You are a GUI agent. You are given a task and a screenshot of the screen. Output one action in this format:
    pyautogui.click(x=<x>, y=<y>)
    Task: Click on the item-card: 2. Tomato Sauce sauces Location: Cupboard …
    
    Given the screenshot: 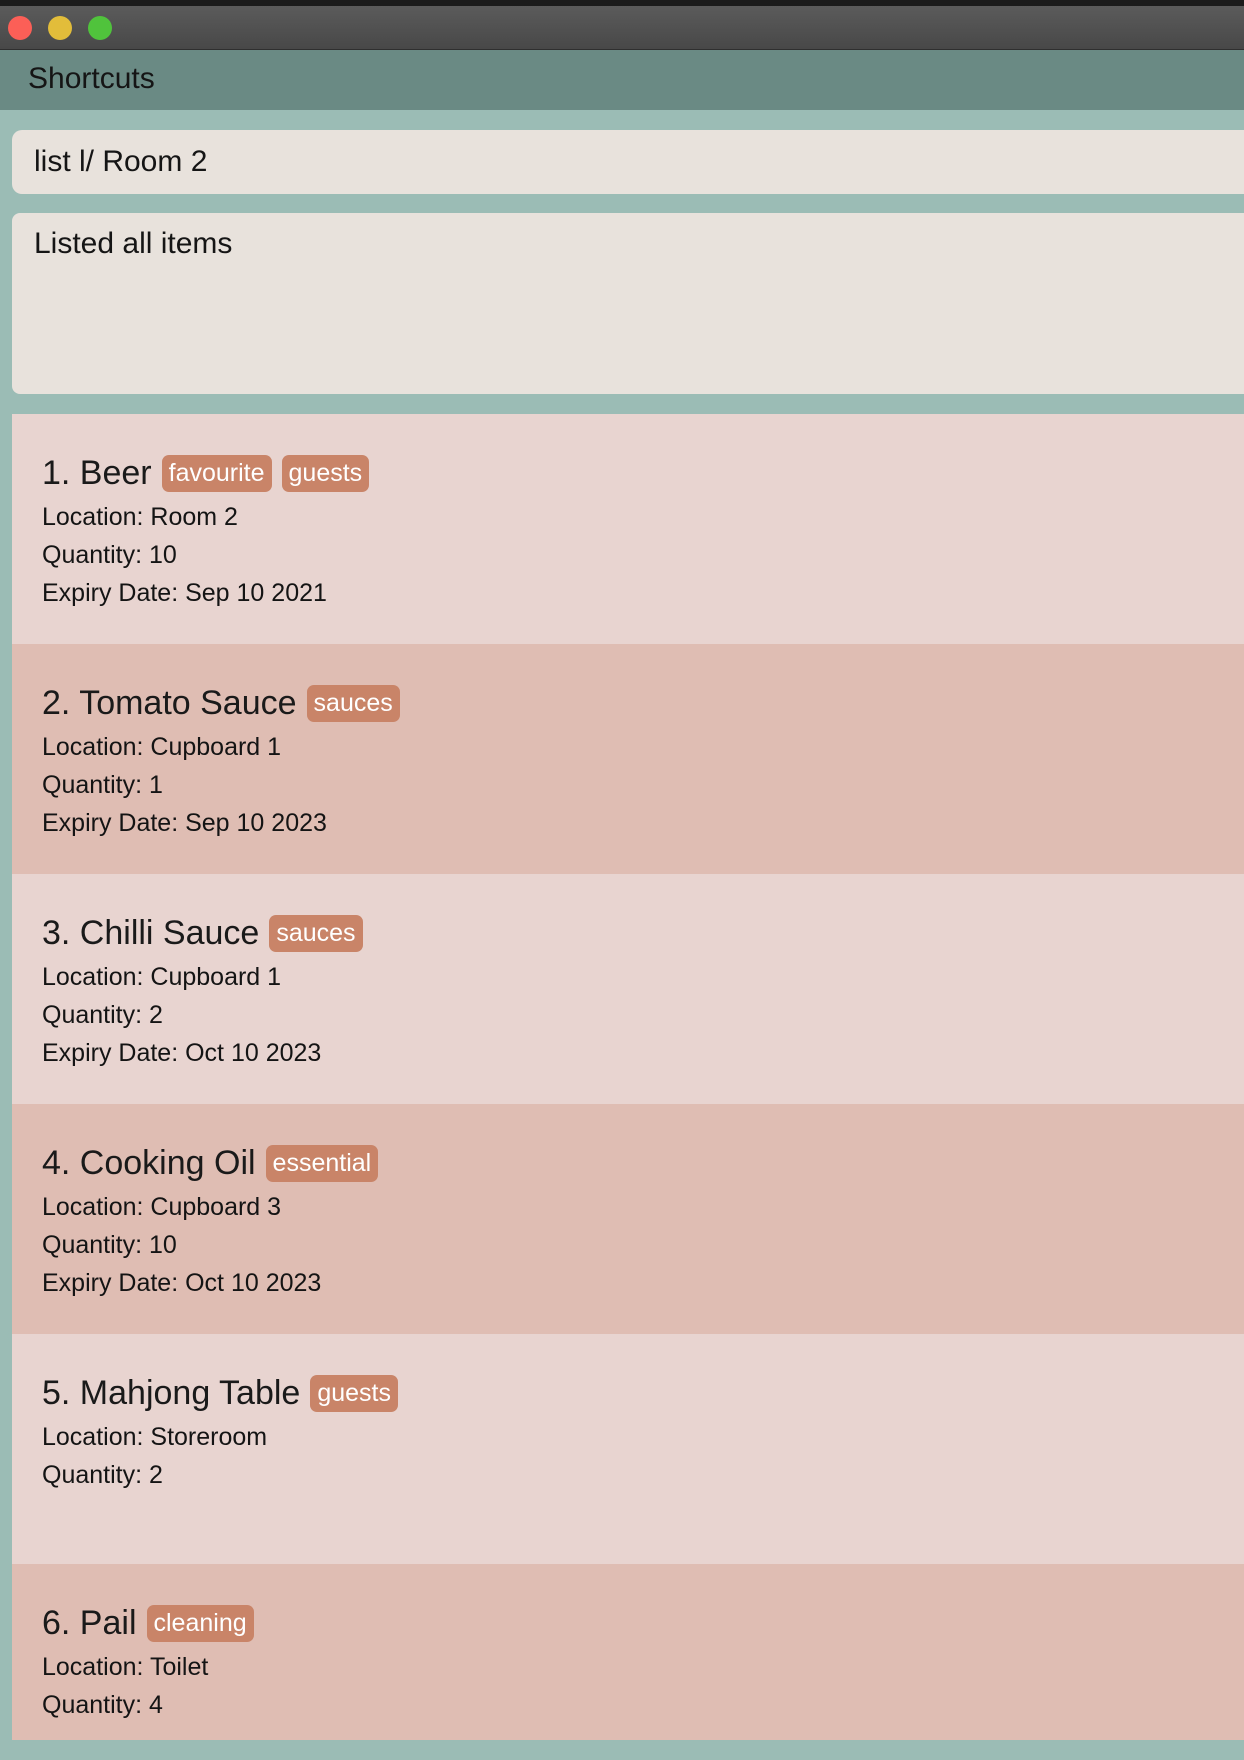 What is the action you would take?
    pyautogui.click(x=628, y=759)
    